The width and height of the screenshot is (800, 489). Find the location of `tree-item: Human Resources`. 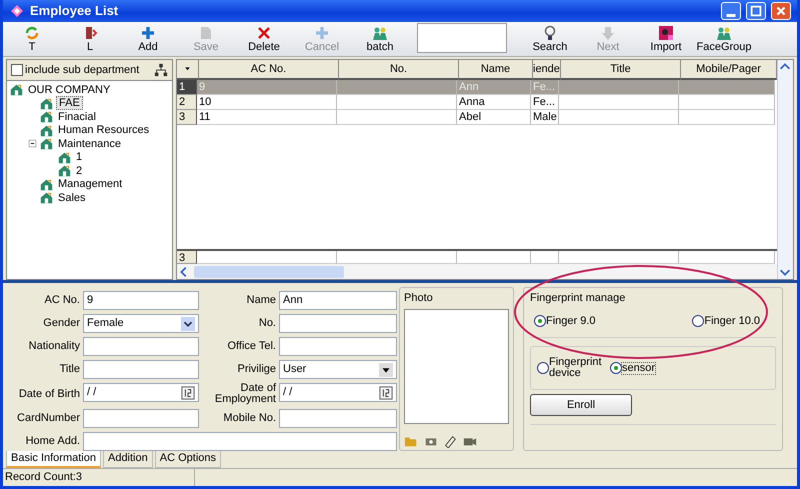

tree-item: Human Resources is located at coordinates (104, 130).